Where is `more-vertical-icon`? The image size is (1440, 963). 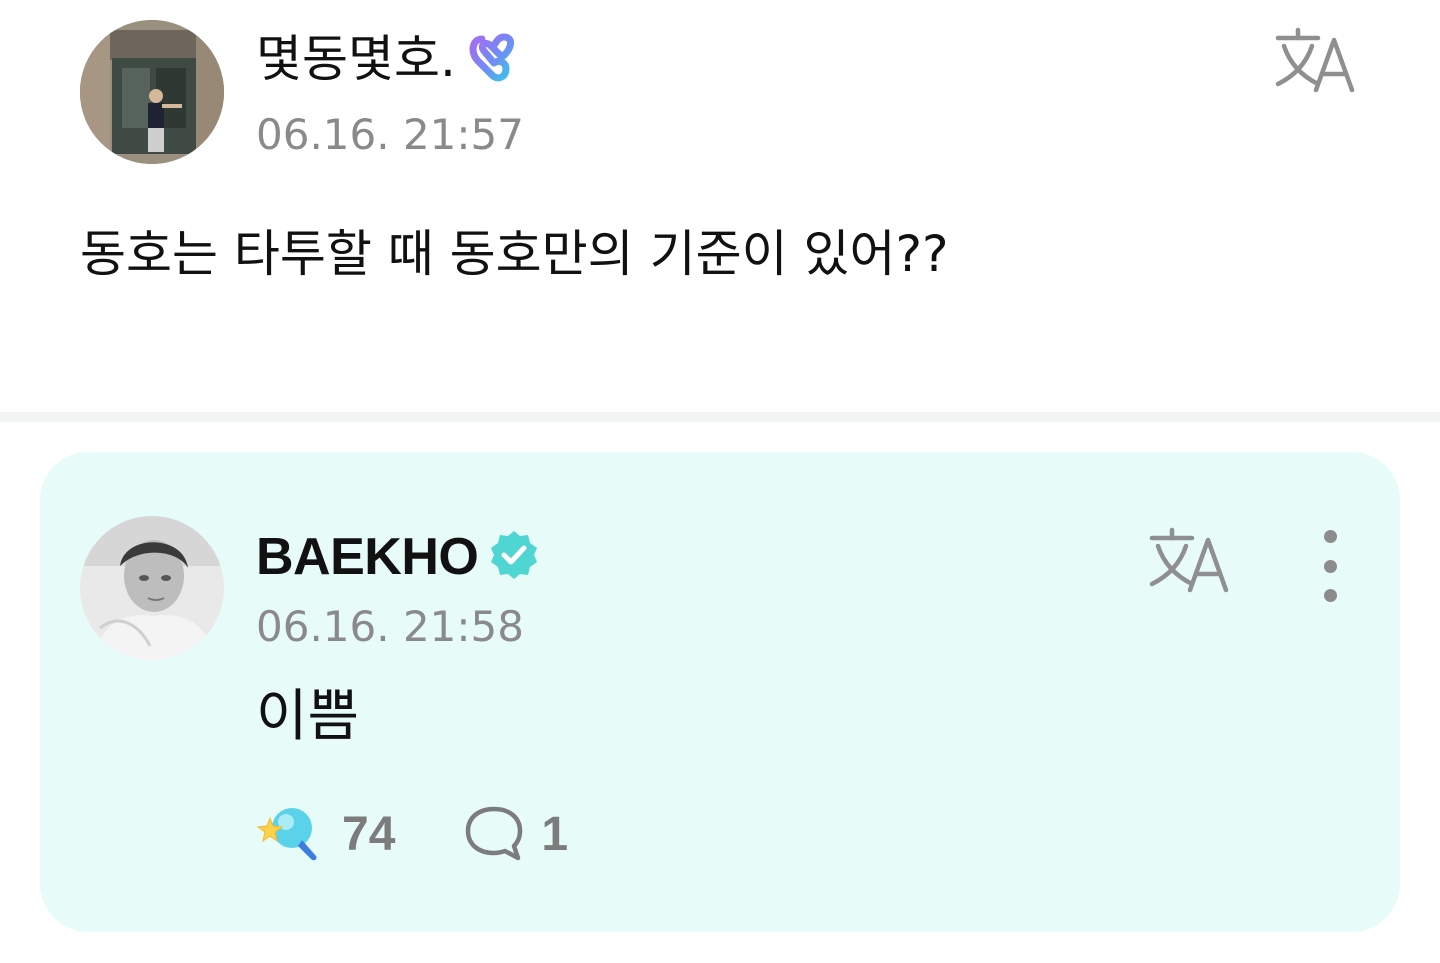
more-vertical-icon is located at coordinates (1330, 536).